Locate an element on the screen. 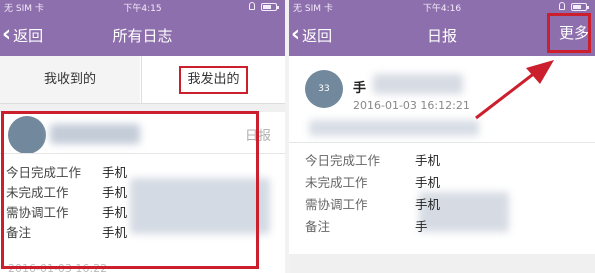 This screenshot has width=595, height=273. tab-received: 我收到的 is located at coordinates (70, 79).